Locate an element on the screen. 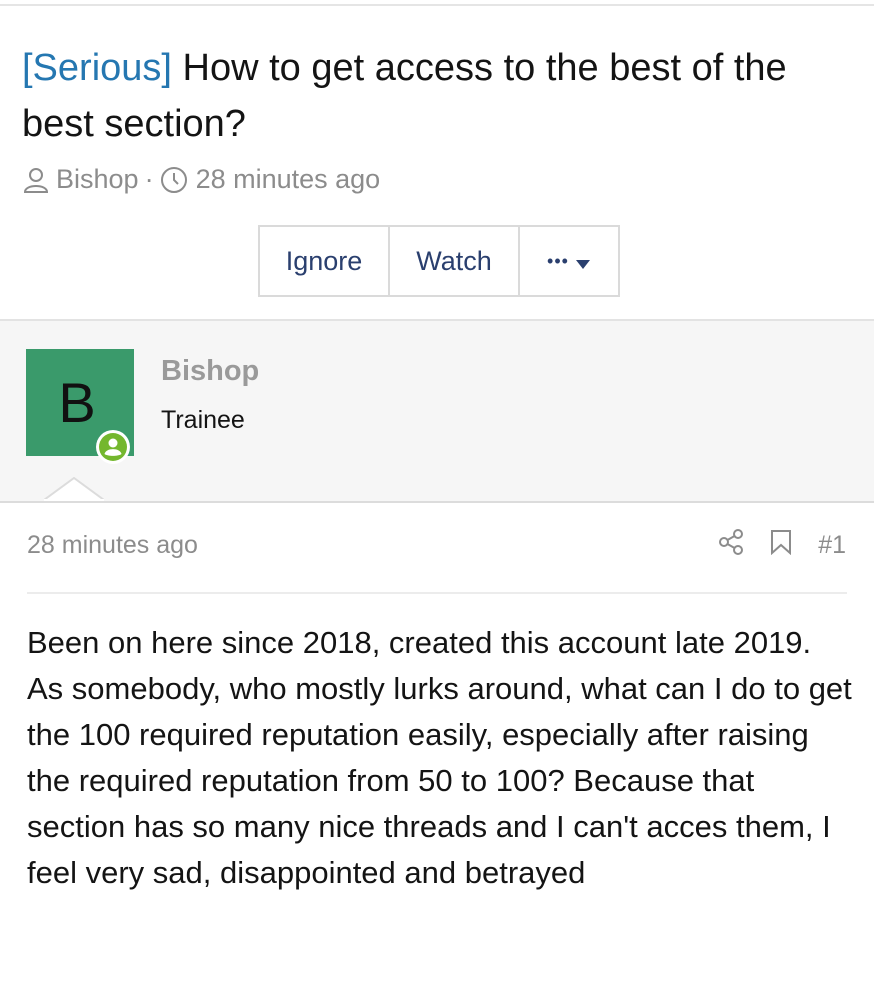 Image resolution: width=874 pixels, height=1000 pixels. ignore-button: Ignore is located at coordinates (325, 261).